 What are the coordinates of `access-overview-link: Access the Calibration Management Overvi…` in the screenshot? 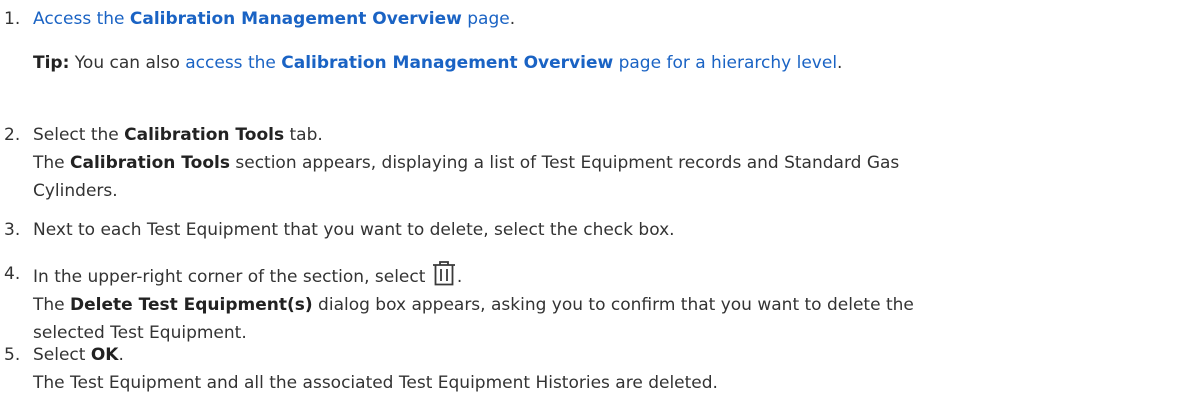 It's located at (271, 19).